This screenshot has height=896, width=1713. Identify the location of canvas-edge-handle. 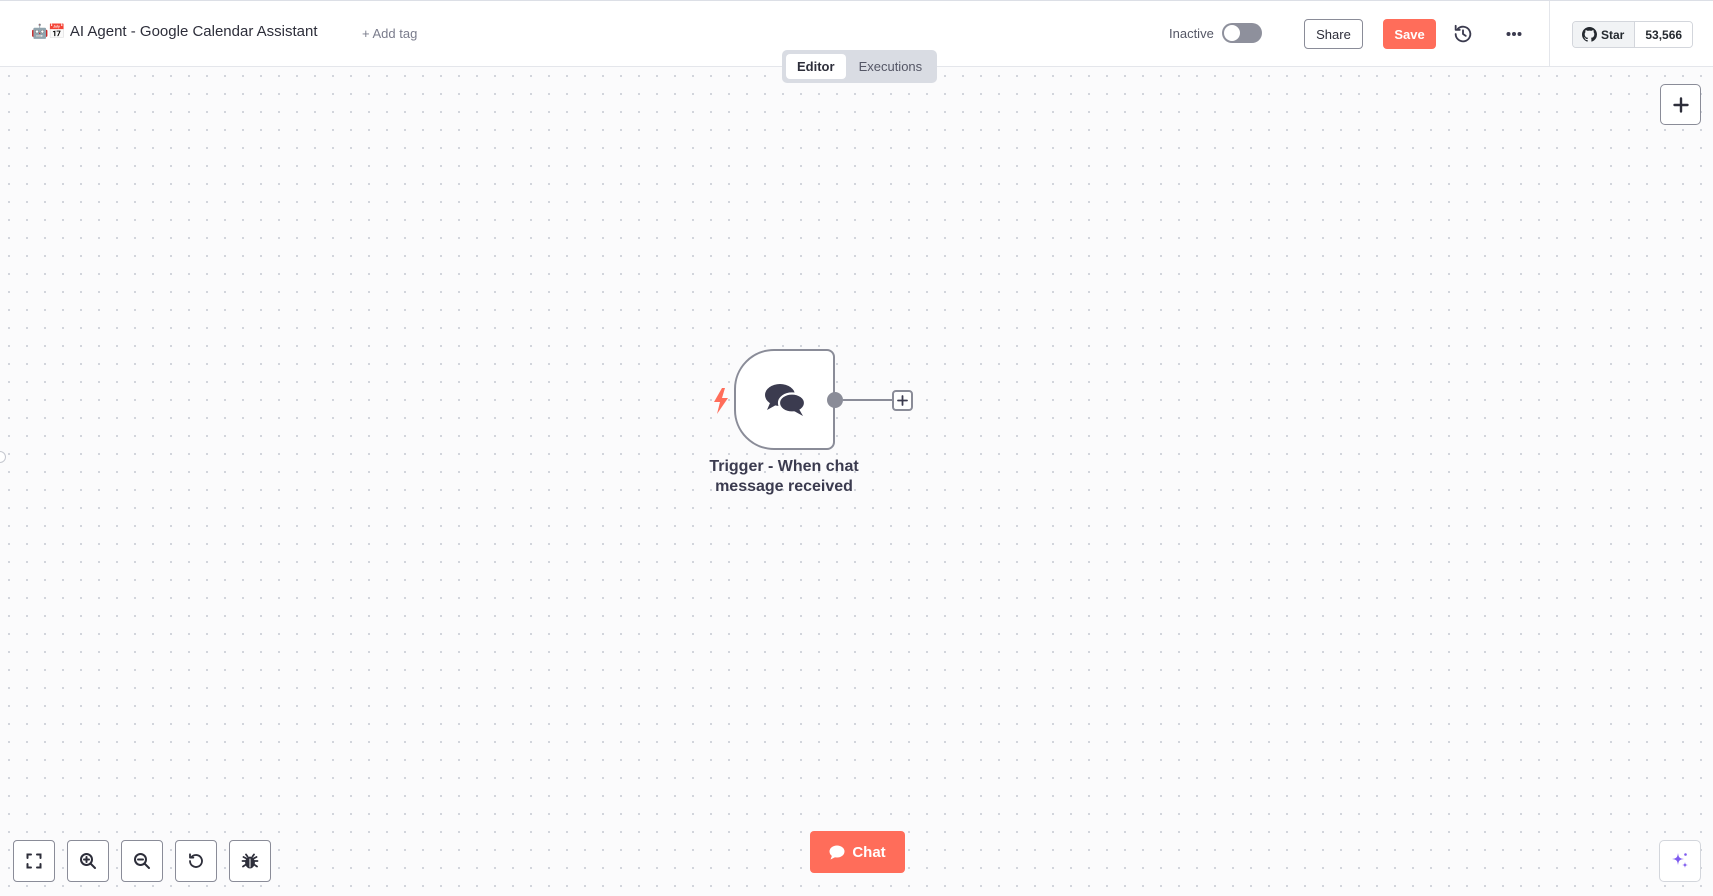
(3, 457).